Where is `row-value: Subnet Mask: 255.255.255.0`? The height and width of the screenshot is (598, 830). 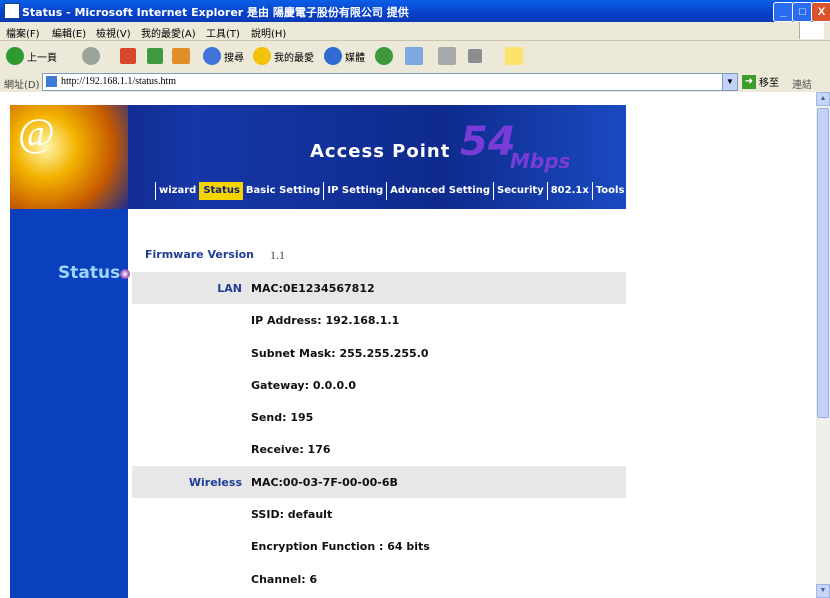
row-value: Subnet Mask: 255.255.255.0 is located at coordinates (340, 353).